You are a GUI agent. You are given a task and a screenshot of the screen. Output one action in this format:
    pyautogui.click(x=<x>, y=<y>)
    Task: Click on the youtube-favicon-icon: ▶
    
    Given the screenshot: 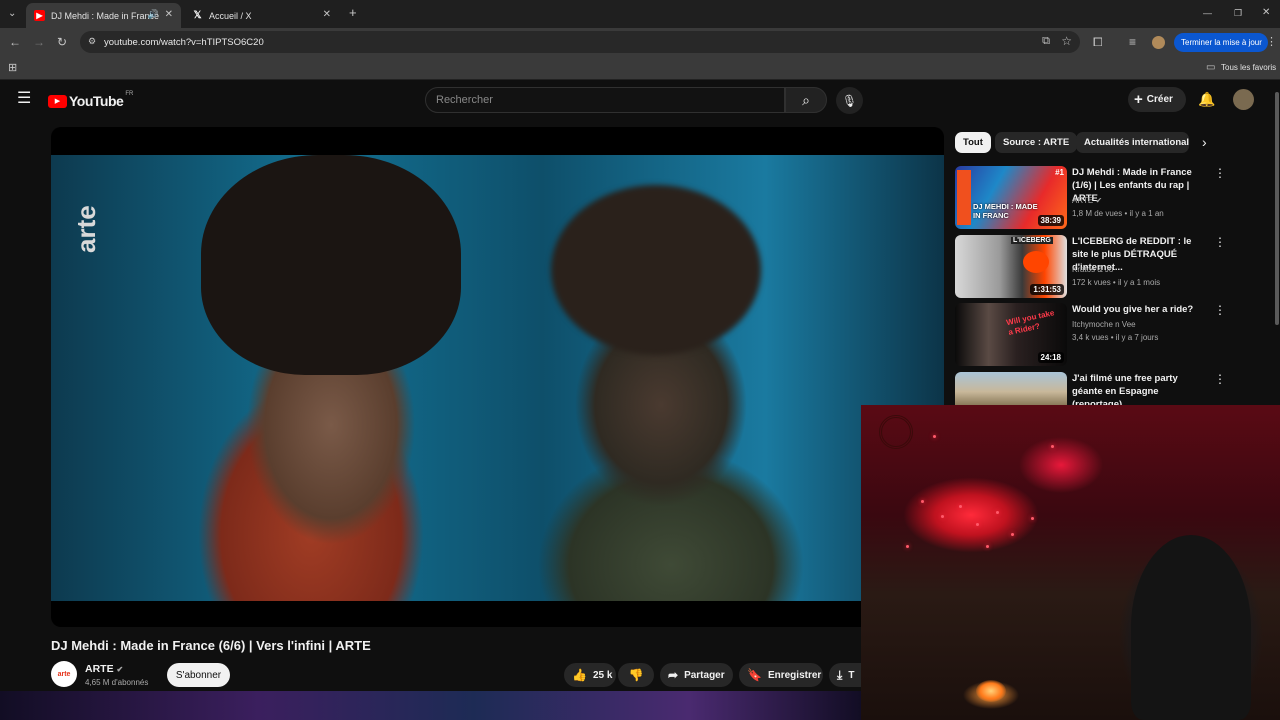 What is the action you would take?
    pyautogui.click(x=39, y=15)
    